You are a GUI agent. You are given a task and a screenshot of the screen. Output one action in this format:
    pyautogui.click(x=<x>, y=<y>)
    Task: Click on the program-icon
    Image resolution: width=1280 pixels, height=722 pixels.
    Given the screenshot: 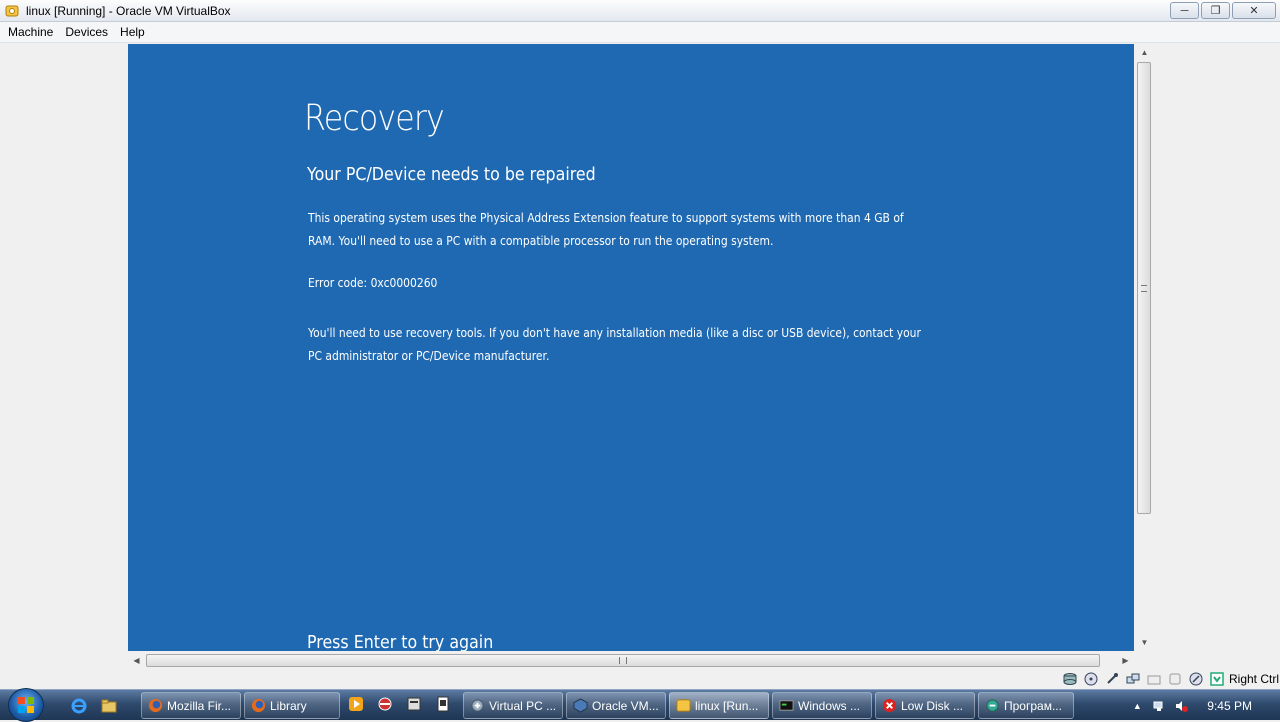 What is the action you would take?
    pyautogui.click(x=992, y=706)
    